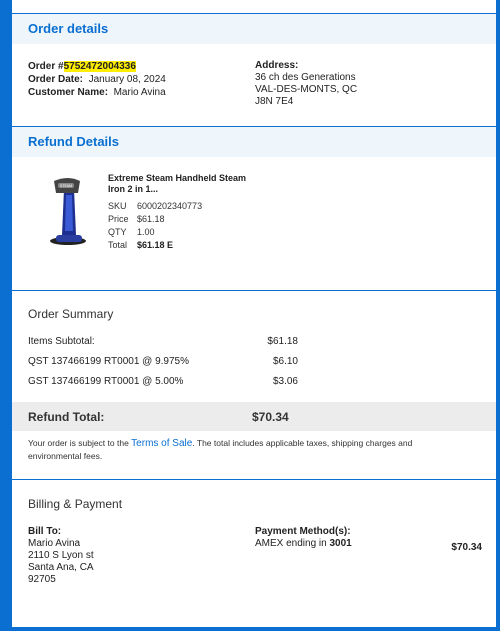 This screenshot has width=500, height=631. Describe the element at coordinates (109, 361) in the screenshot. I see `summary-row-label: QST 137466199 RT0001 @ 9.975%` at that location.